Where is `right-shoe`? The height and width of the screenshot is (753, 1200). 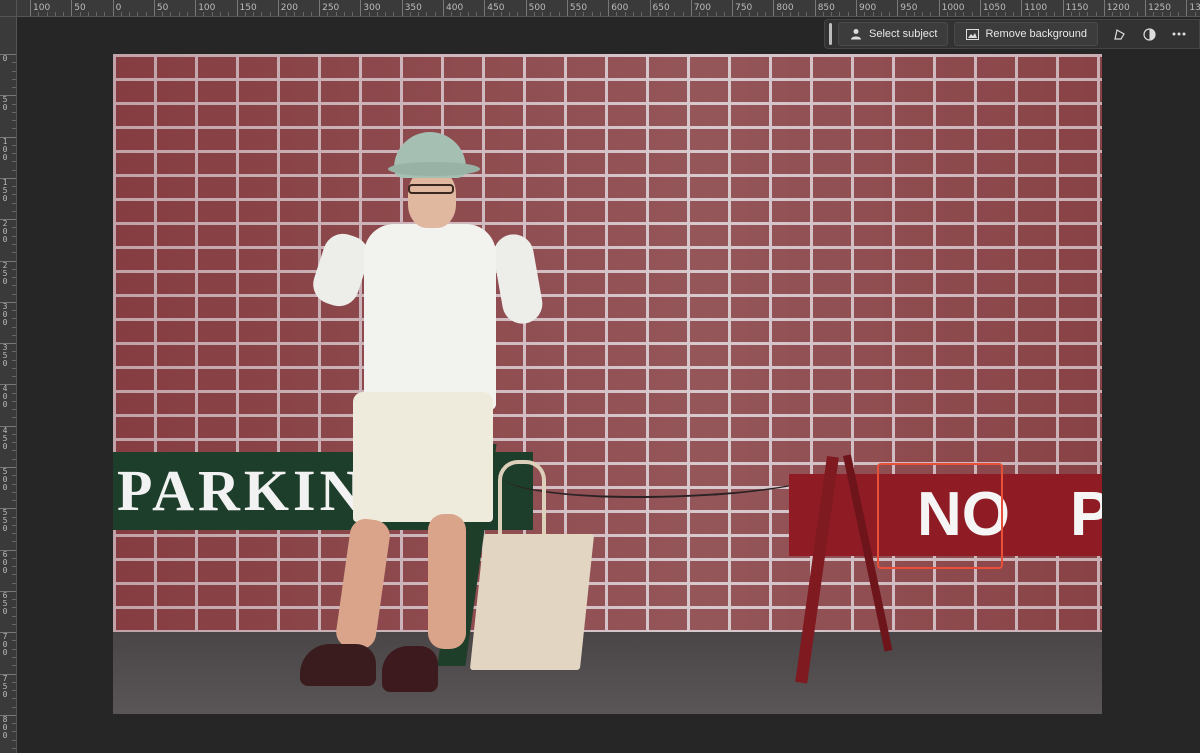
right-shoe is located at coordinates (410, 669).